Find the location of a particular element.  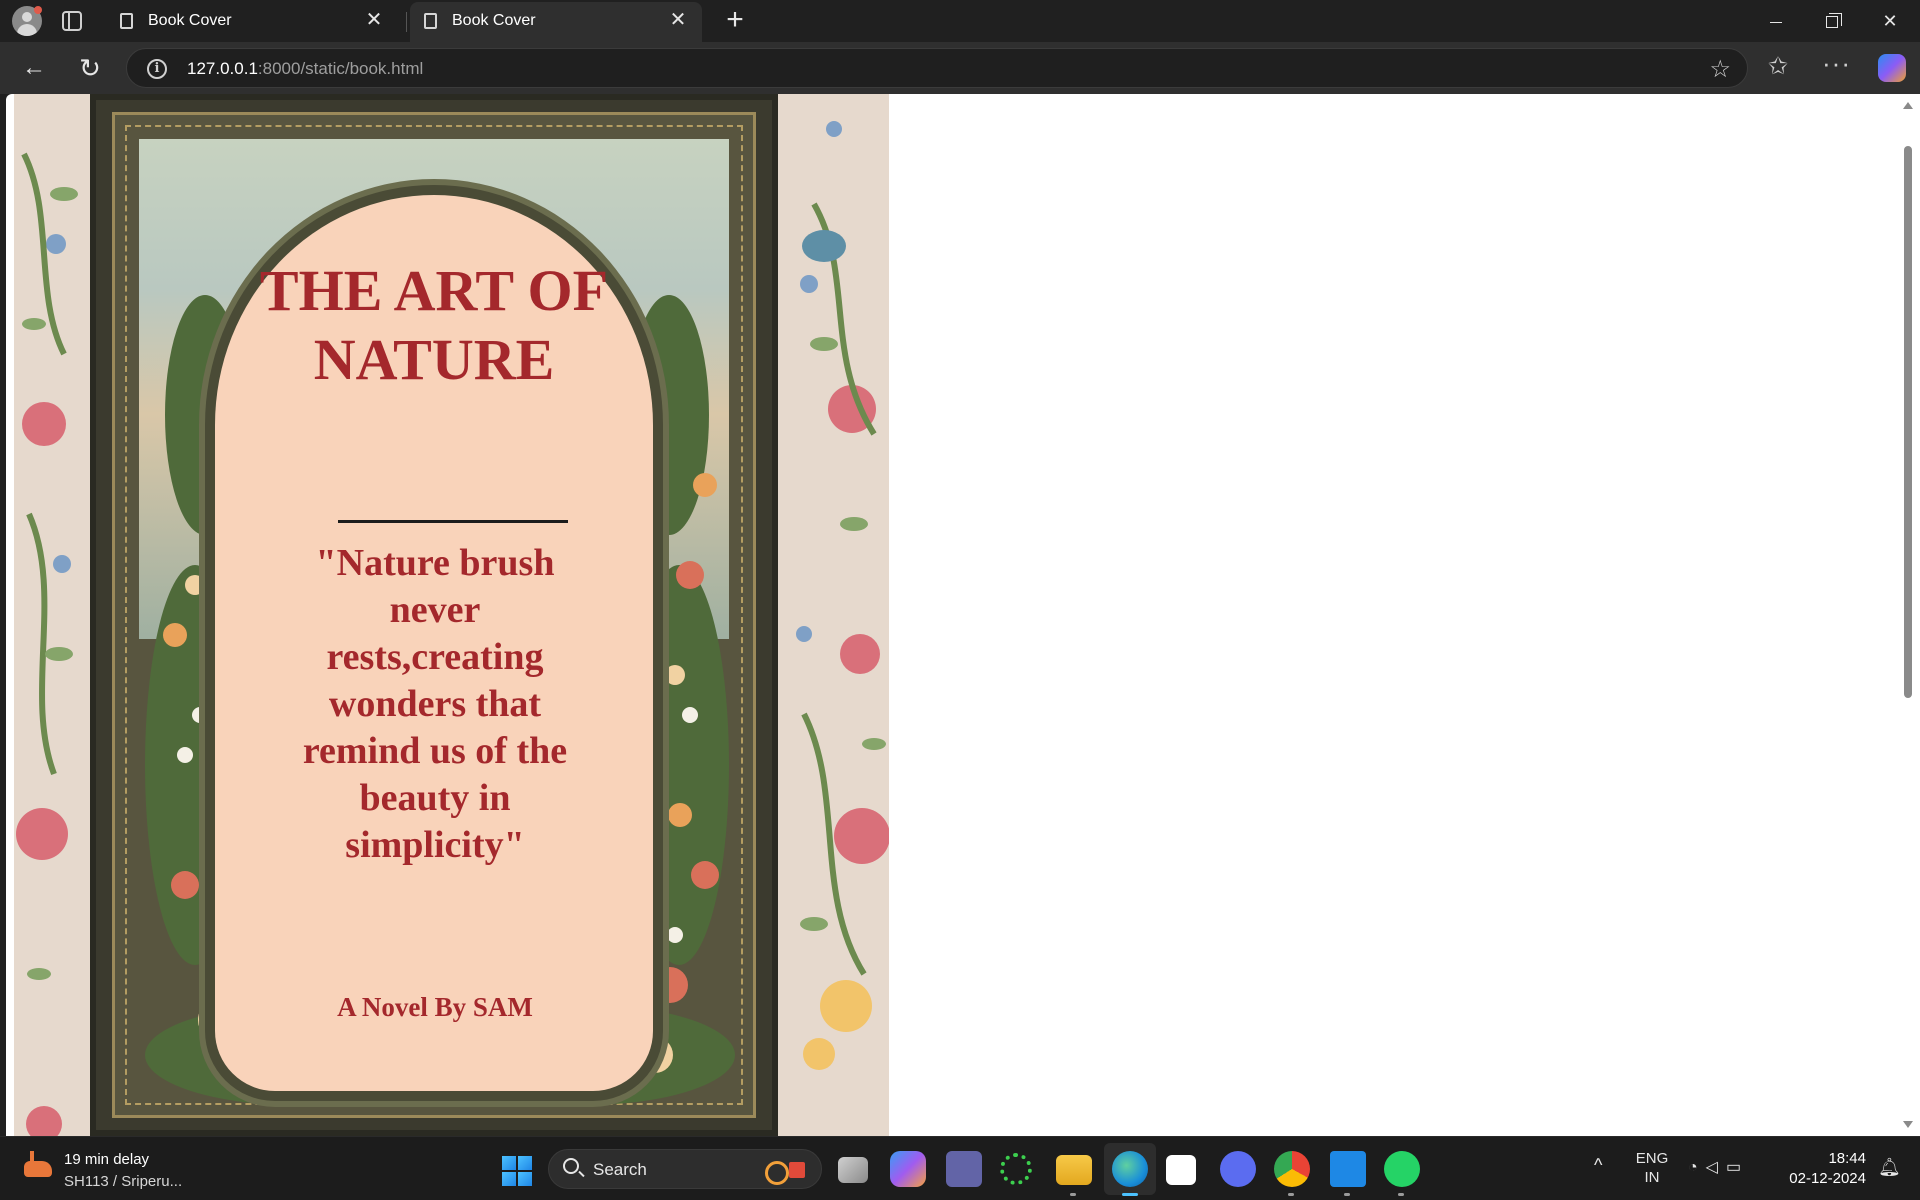

wifi-volume-battery-icons: ◔◁▭ is located at coordinates (1718, 1167).